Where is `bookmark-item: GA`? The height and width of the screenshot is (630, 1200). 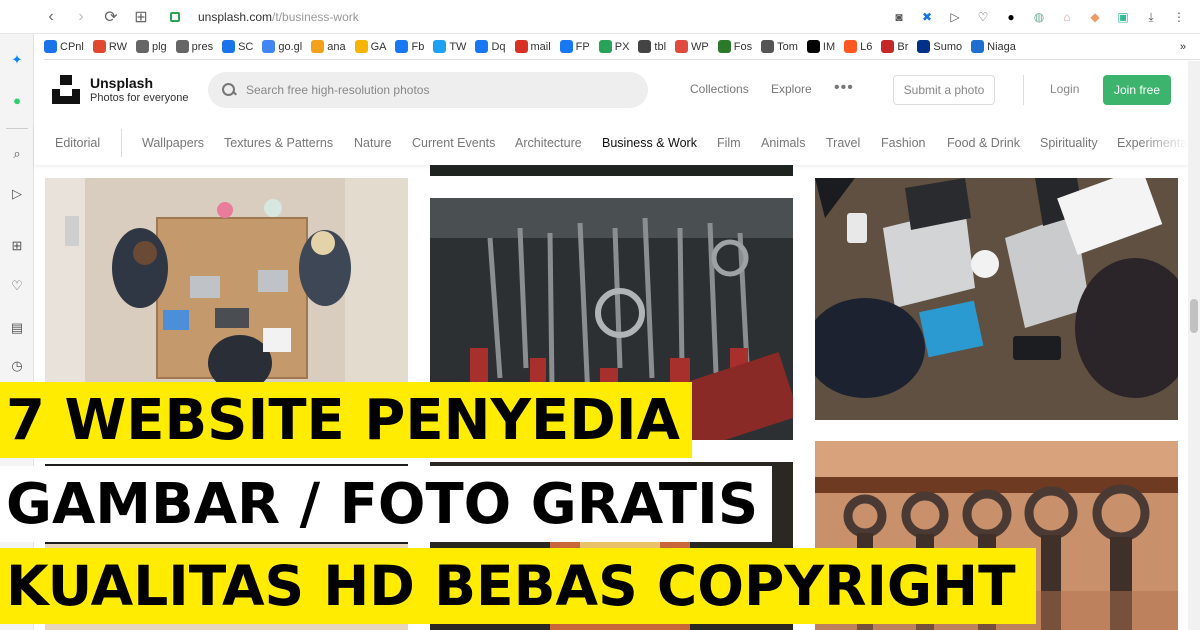
bookmark-item: GA is located at coordinates (370, 46).